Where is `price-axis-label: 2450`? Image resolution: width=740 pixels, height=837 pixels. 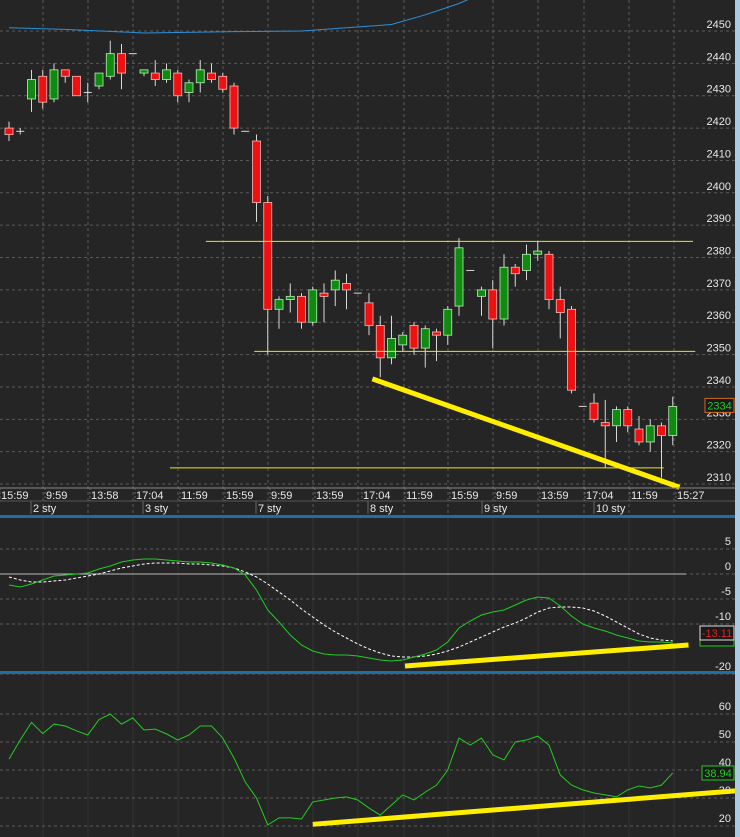 price-axis-label: 2450 is located at coordinates (719, 25).